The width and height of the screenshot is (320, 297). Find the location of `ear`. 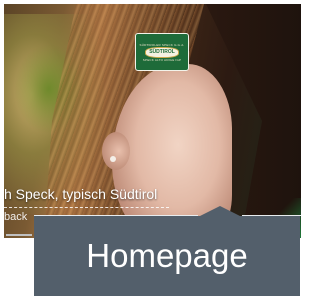

ear is located at coordinates (116, 151).